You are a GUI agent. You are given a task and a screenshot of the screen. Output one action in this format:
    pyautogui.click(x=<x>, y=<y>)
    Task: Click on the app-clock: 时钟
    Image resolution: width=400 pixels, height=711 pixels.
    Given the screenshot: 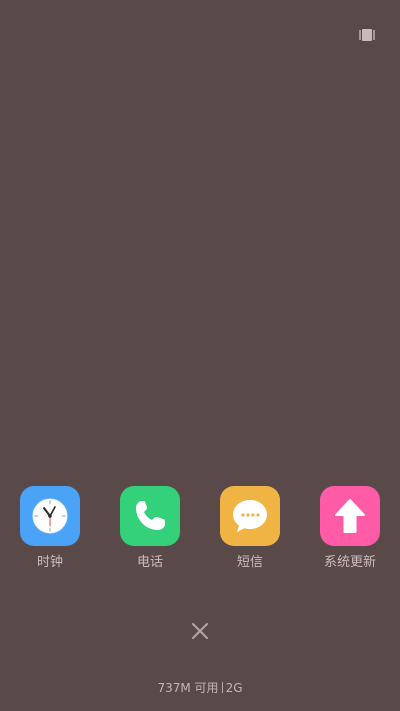 What is the action you would take?
    pyautogui.click(x=50, y=536)
    